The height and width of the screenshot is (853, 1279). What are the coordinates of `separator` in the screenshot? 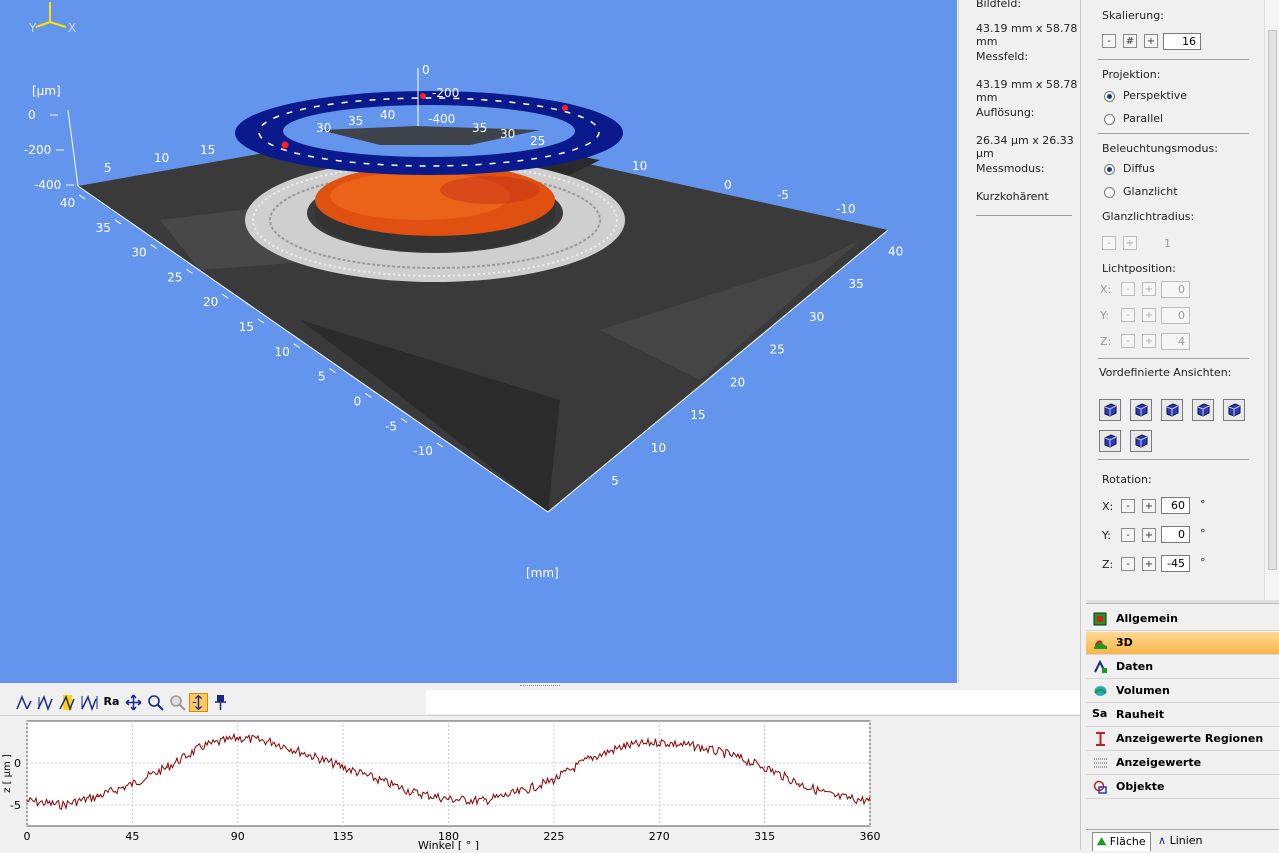 It's located at (1173, 358).